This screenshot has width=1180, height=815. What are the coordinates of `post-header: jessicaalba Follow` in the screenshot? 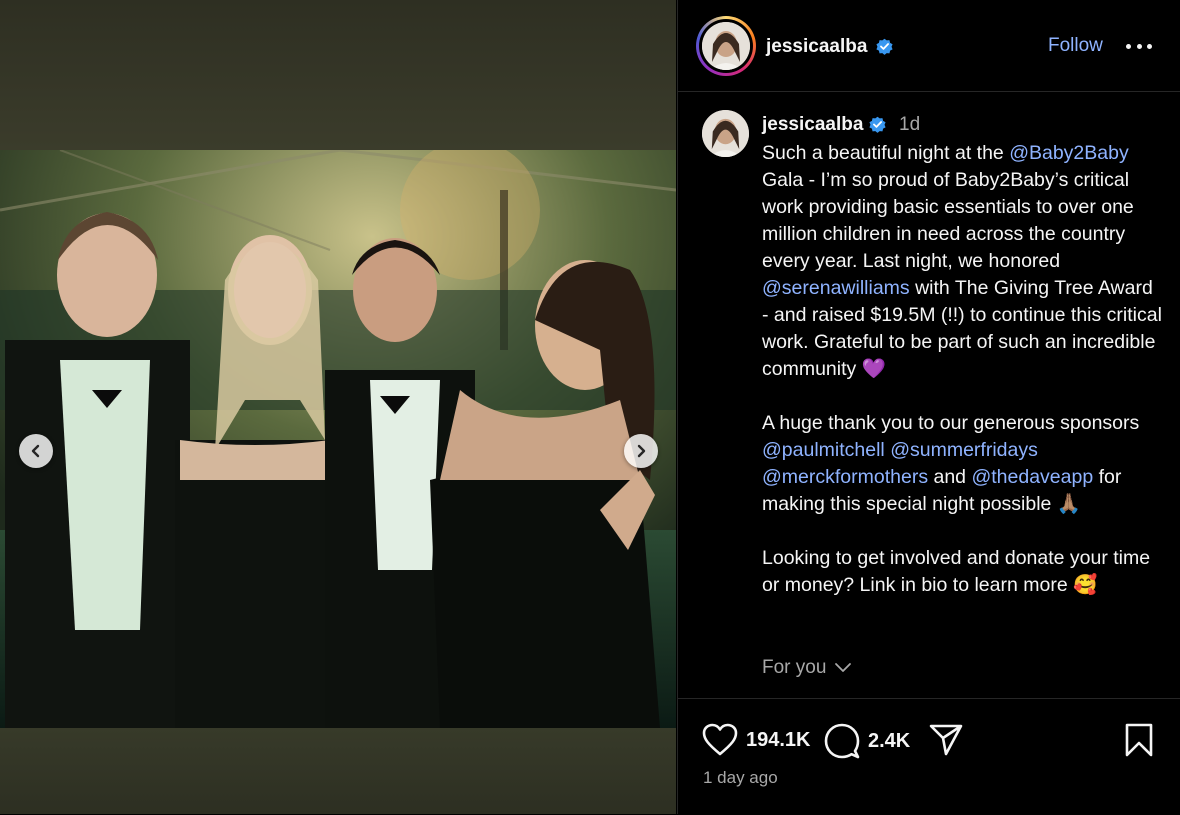 It's located at (929, 46).